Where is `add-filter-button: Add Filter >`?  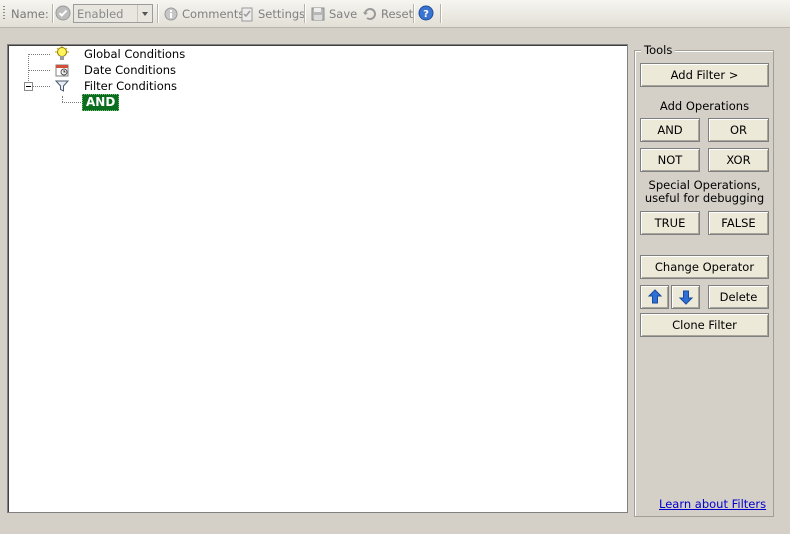 add-filter-button: Add Filter > is located at coordinates (704, 75).